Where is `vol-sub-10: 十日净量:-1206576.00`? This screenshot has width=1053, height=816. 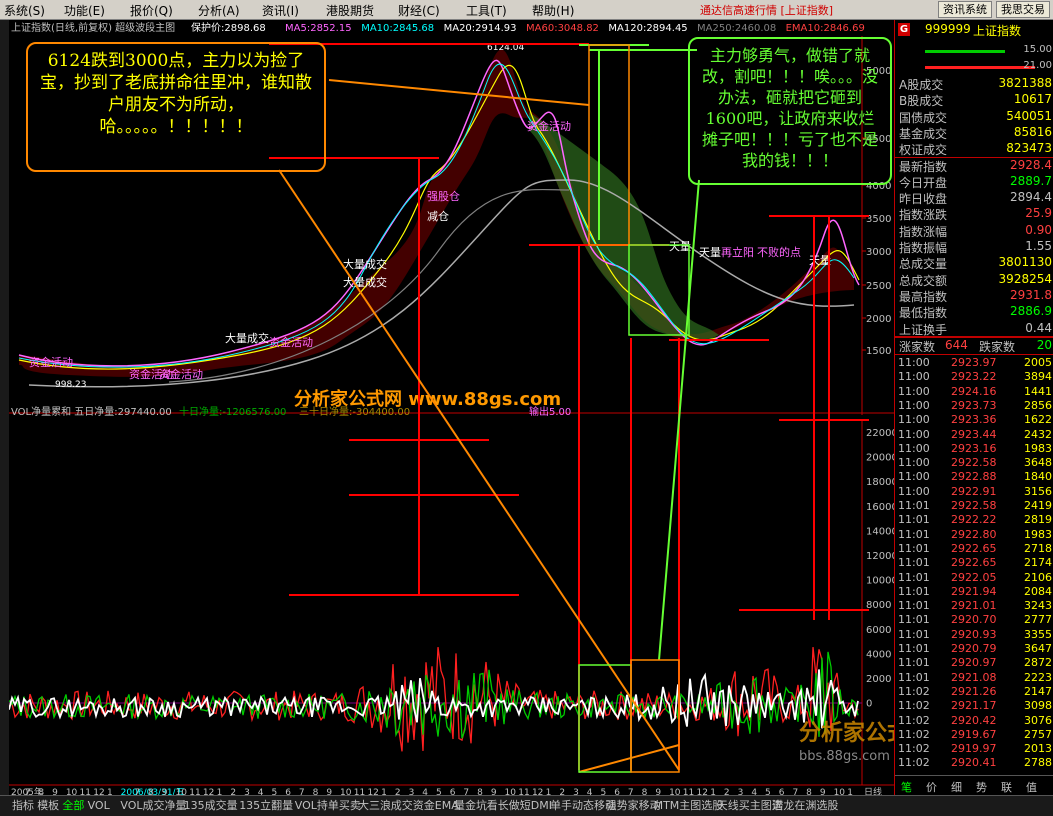 vol-sub-10: 十日净量:-1206576.00 is located at coordinates (232, 411).